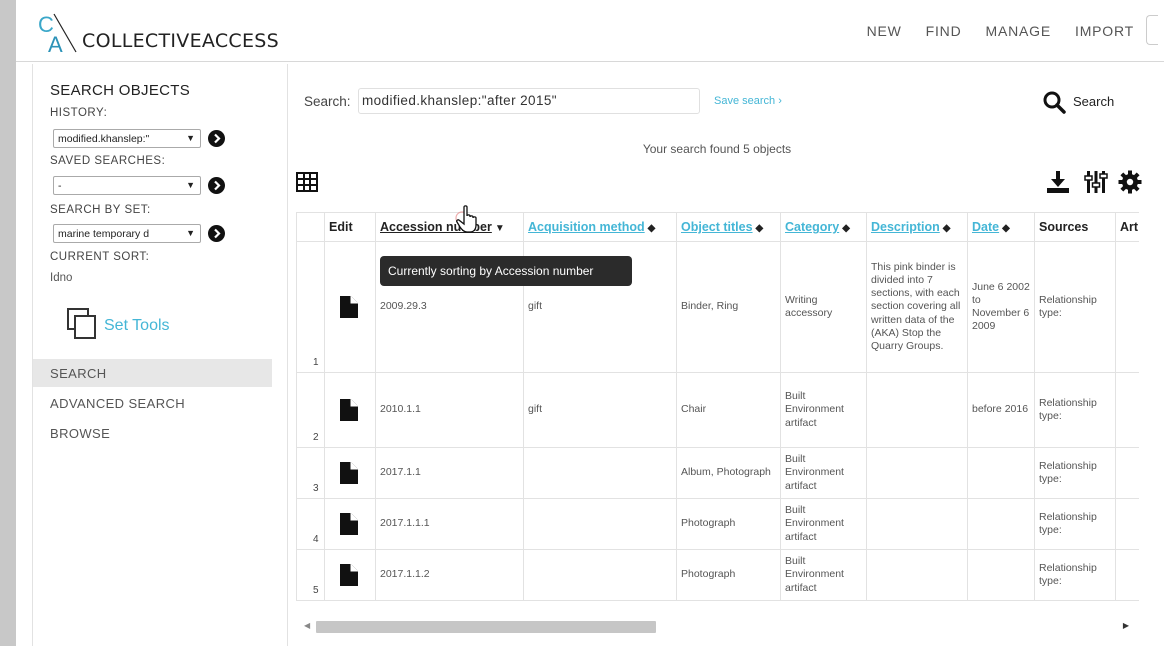 The image size is (1164, 646). Describe the element at coordinates (127, 185) in the screenshot. I see `saved-searches-select: - ▼` at that location.